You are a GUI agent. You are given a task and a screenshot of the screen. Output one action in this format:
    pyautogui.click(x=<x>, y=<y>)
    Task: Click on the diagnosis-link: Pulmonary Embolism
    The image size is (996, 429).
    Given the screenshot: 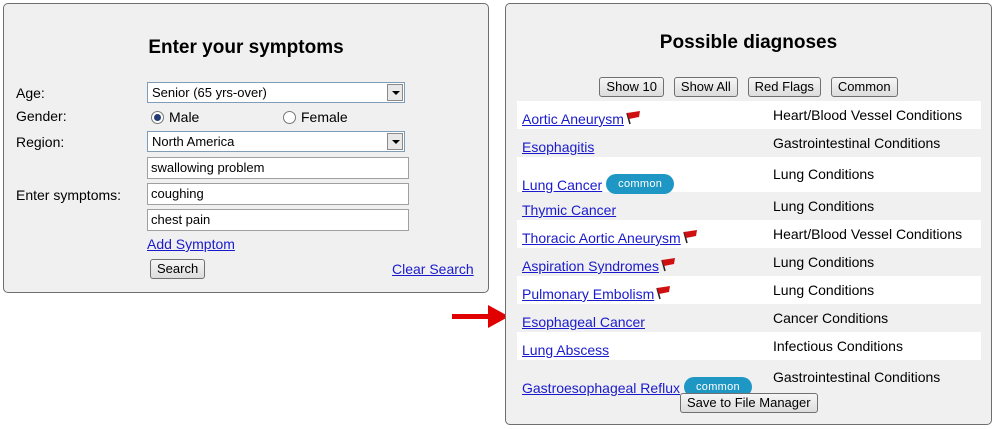 What is the action you would take?
    pyautogui.click(x=588, y=294)
    